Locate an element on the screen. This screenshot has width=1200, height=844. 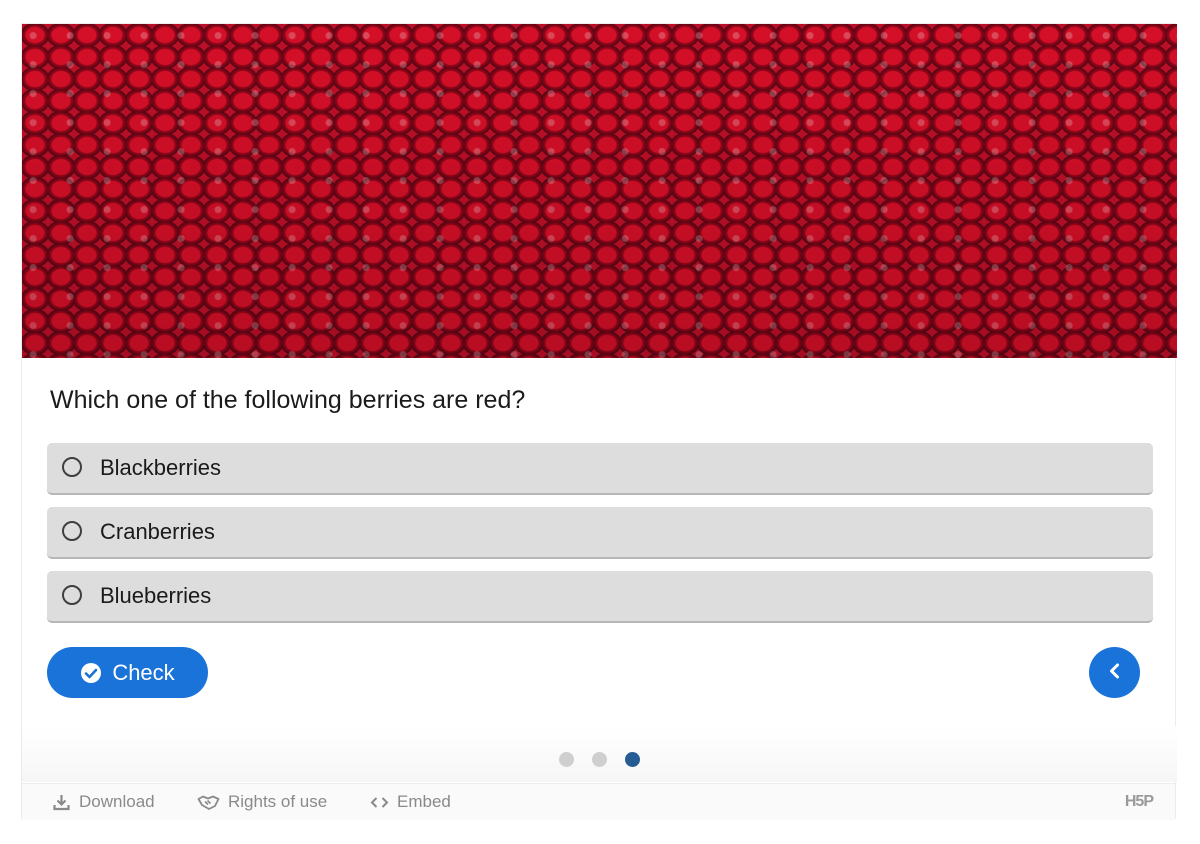
answer-option-blackberries: Blackberries is located at coordinates (600, 469).